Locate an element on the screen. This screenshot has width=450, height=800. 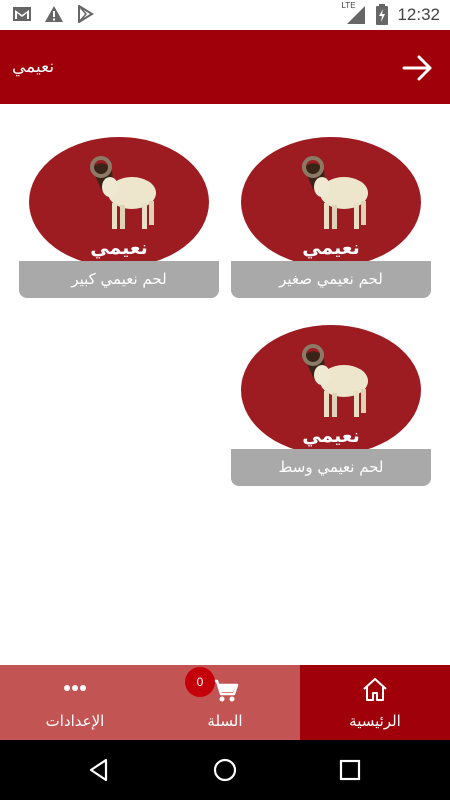
product-card-large: نعيمي لحم نعيمي كبير is located at coordinates (119, 222).